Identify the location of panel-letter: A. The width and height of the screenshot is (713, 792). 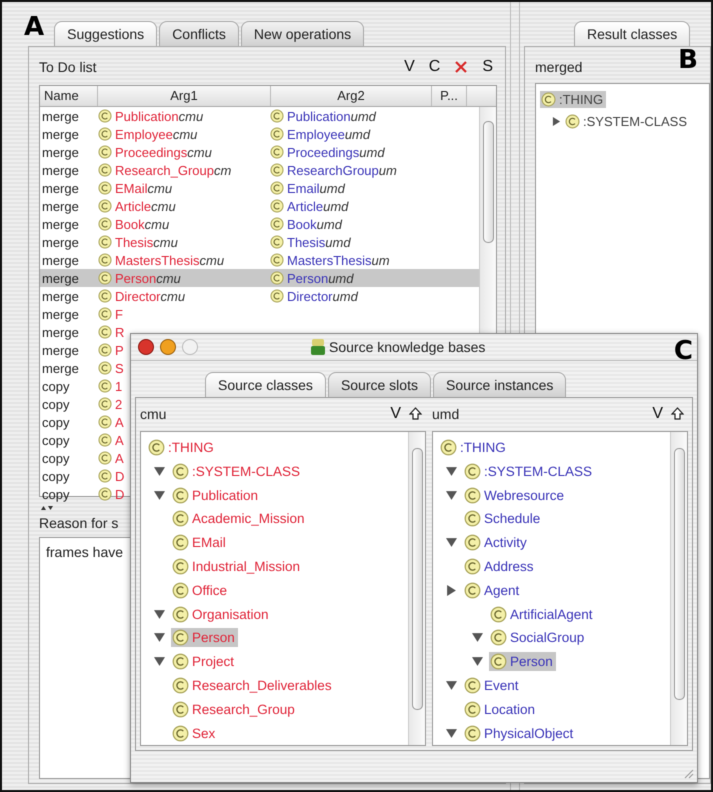
(34, 27).